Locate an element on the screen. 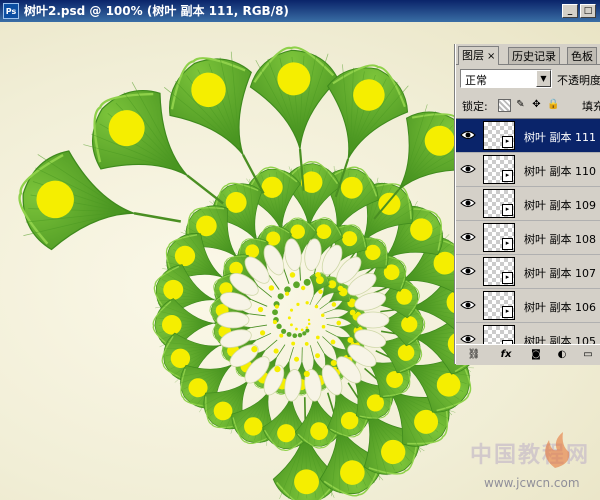  opacity-label: 不透明度 is located at coordinates (578, 80).